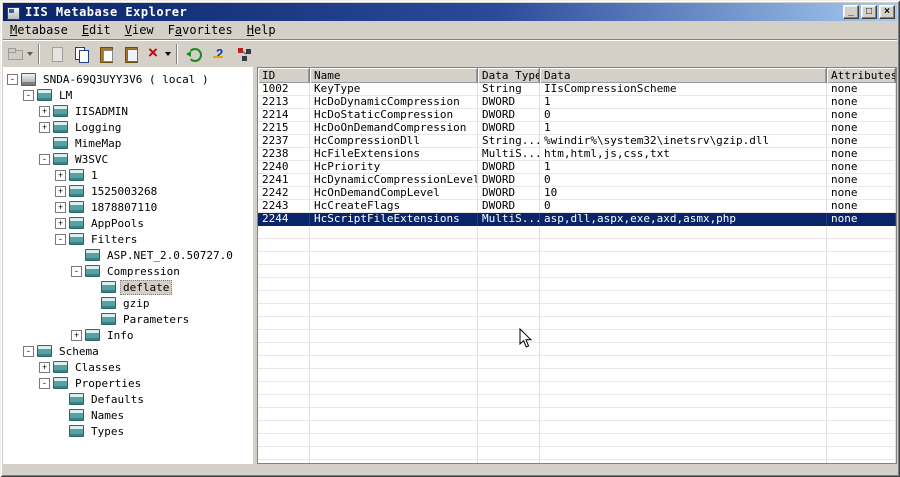 The image size is (900, 477). What do you see at coordinates (244, 54) in the screenshot?
I see `connect-button` at bounding box center [244, 54].